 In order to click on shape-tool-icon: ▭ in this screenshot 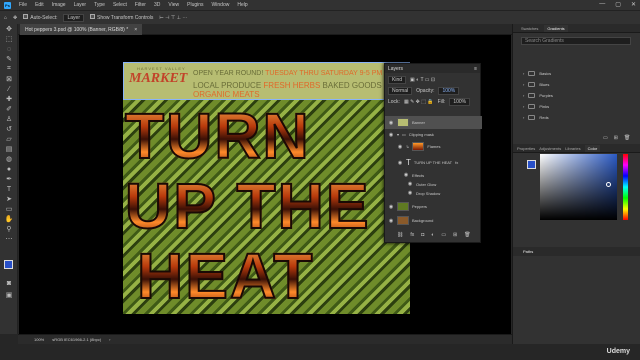, I will do `click(9, 209)`.